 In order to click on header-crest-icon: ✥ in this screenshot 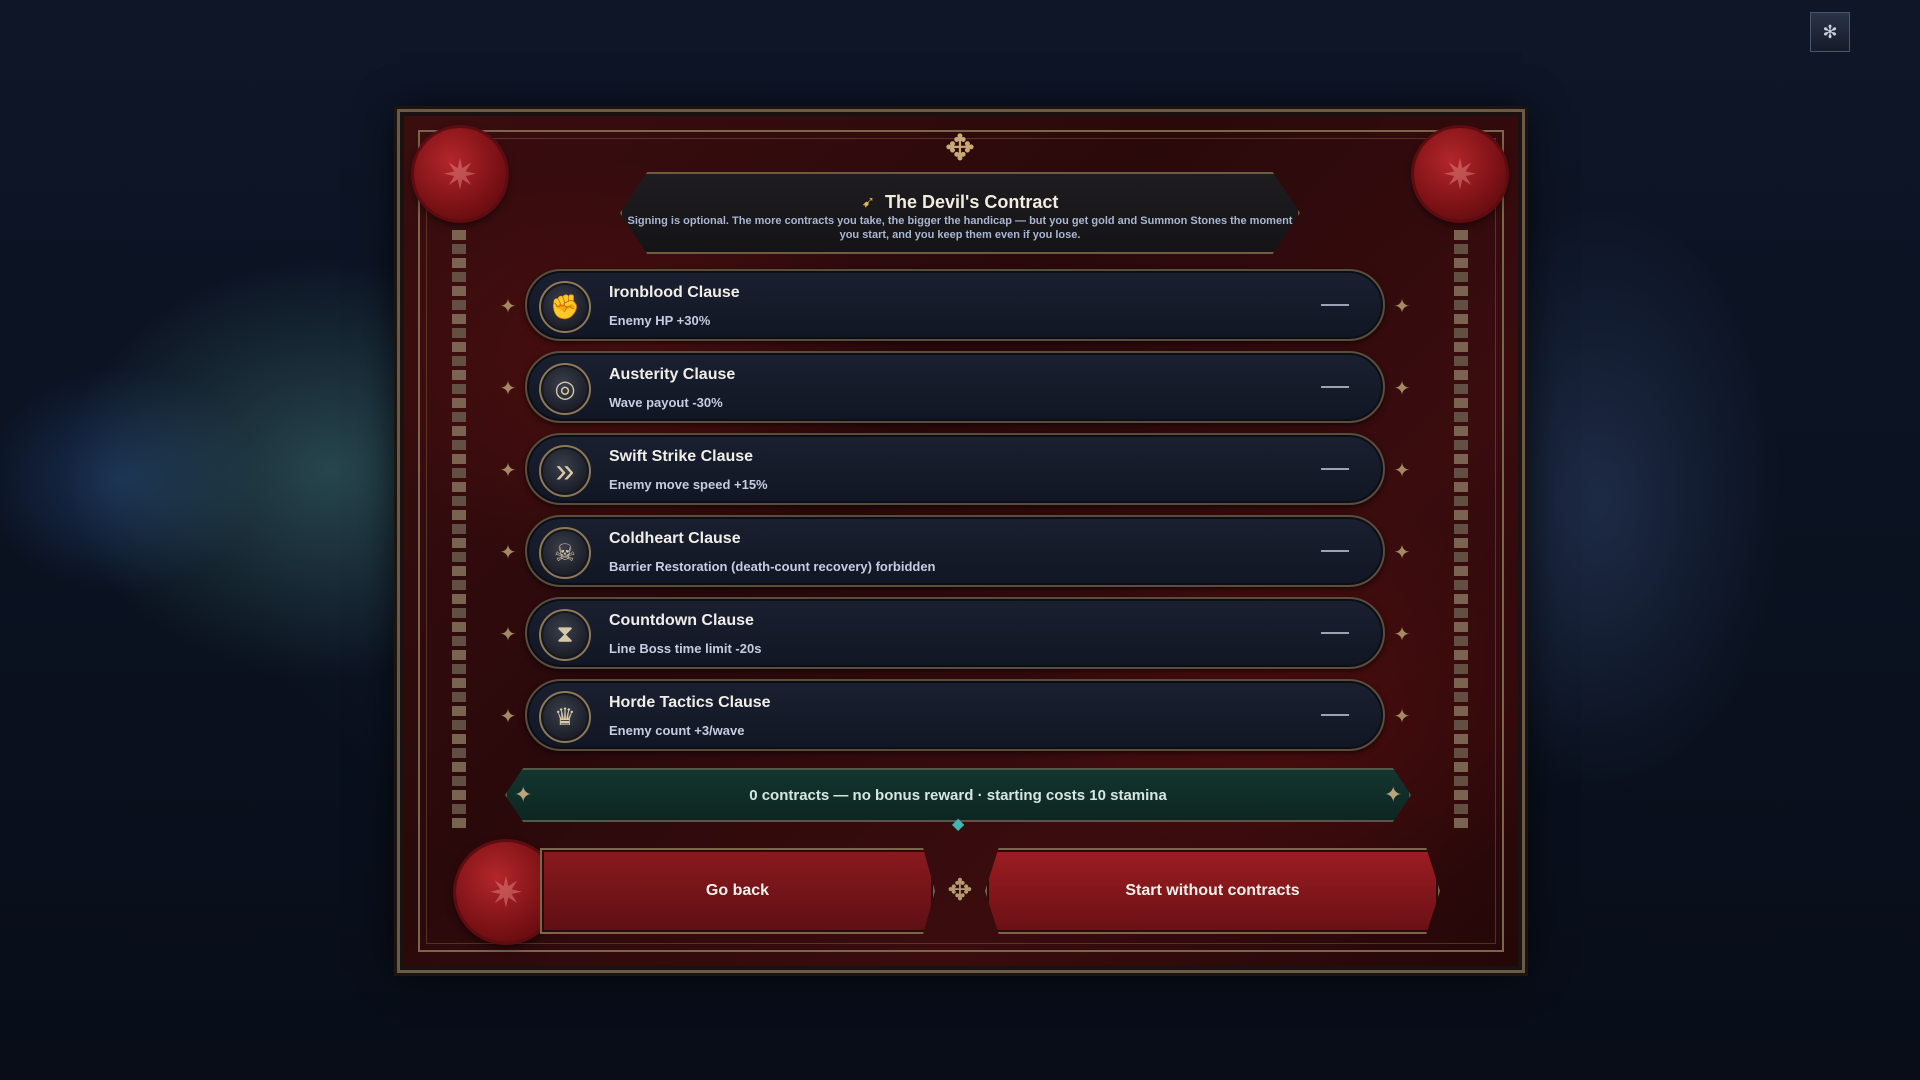, I will do `click(960, 147)`.